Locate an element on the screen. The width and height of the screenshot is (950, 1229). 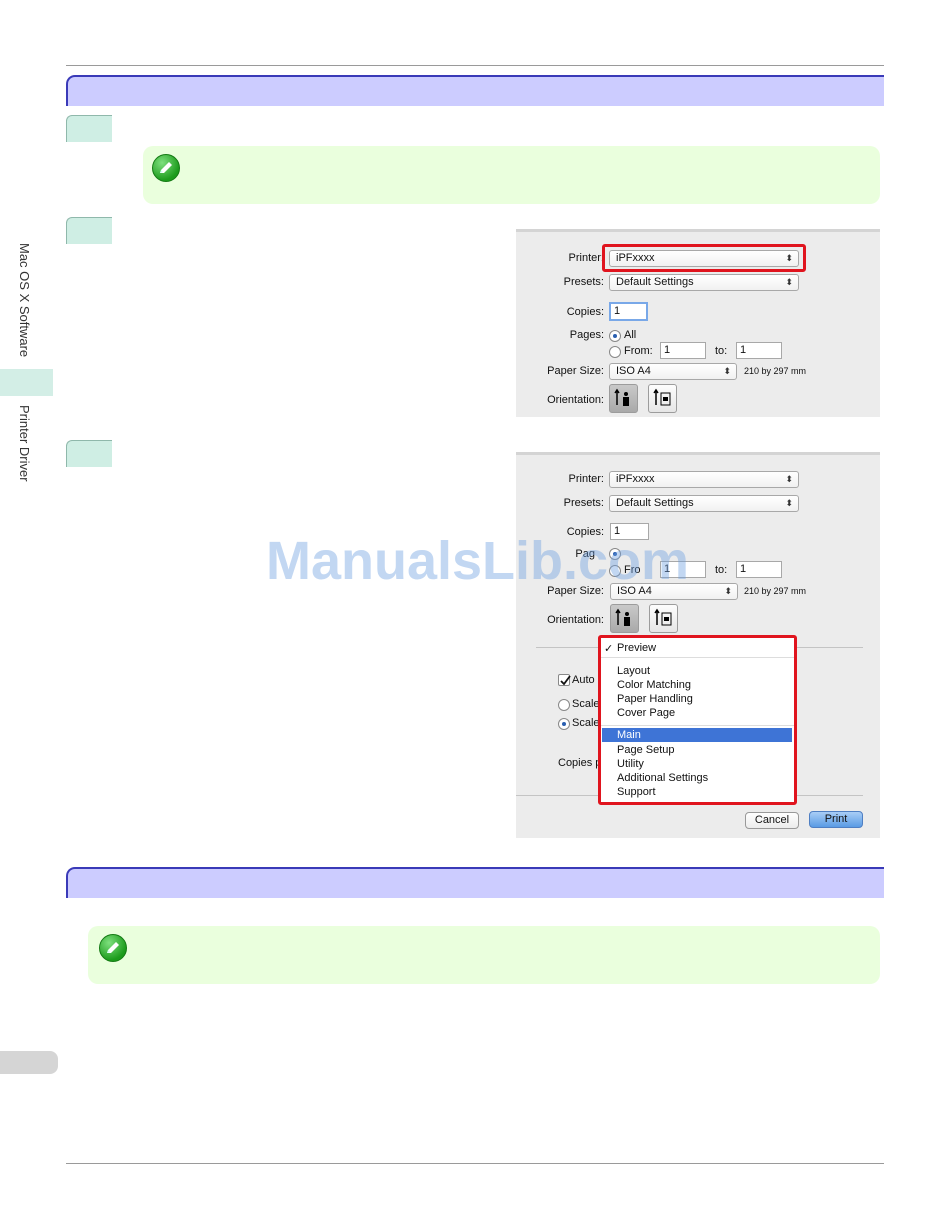
cancel-button: Cancel is located at coordinates (772, 820).